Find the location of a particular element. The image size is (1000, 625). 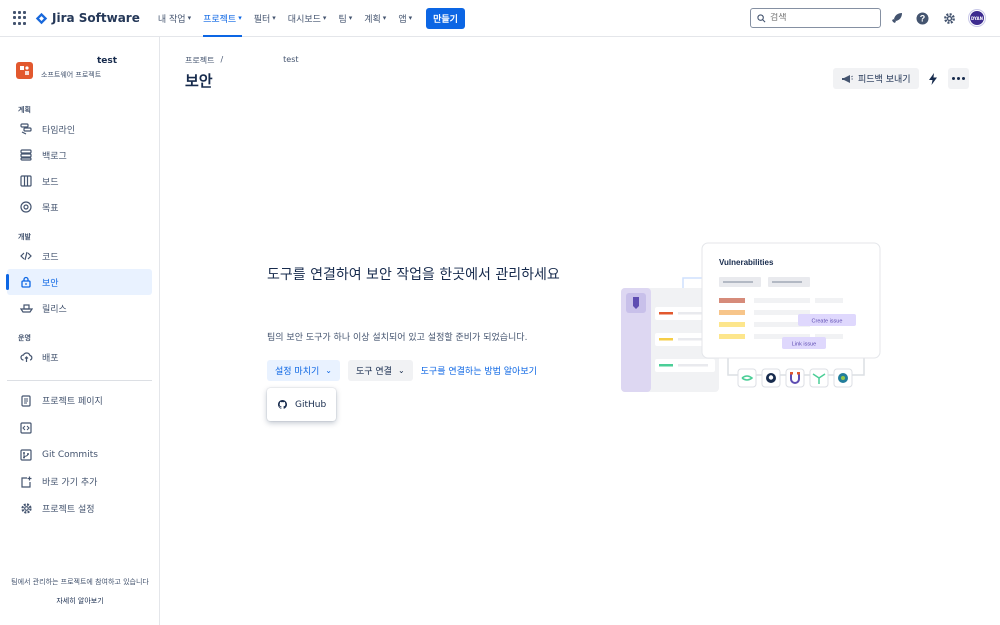

sidebar-item-label: 보드 is located at coordinates (50, 182).